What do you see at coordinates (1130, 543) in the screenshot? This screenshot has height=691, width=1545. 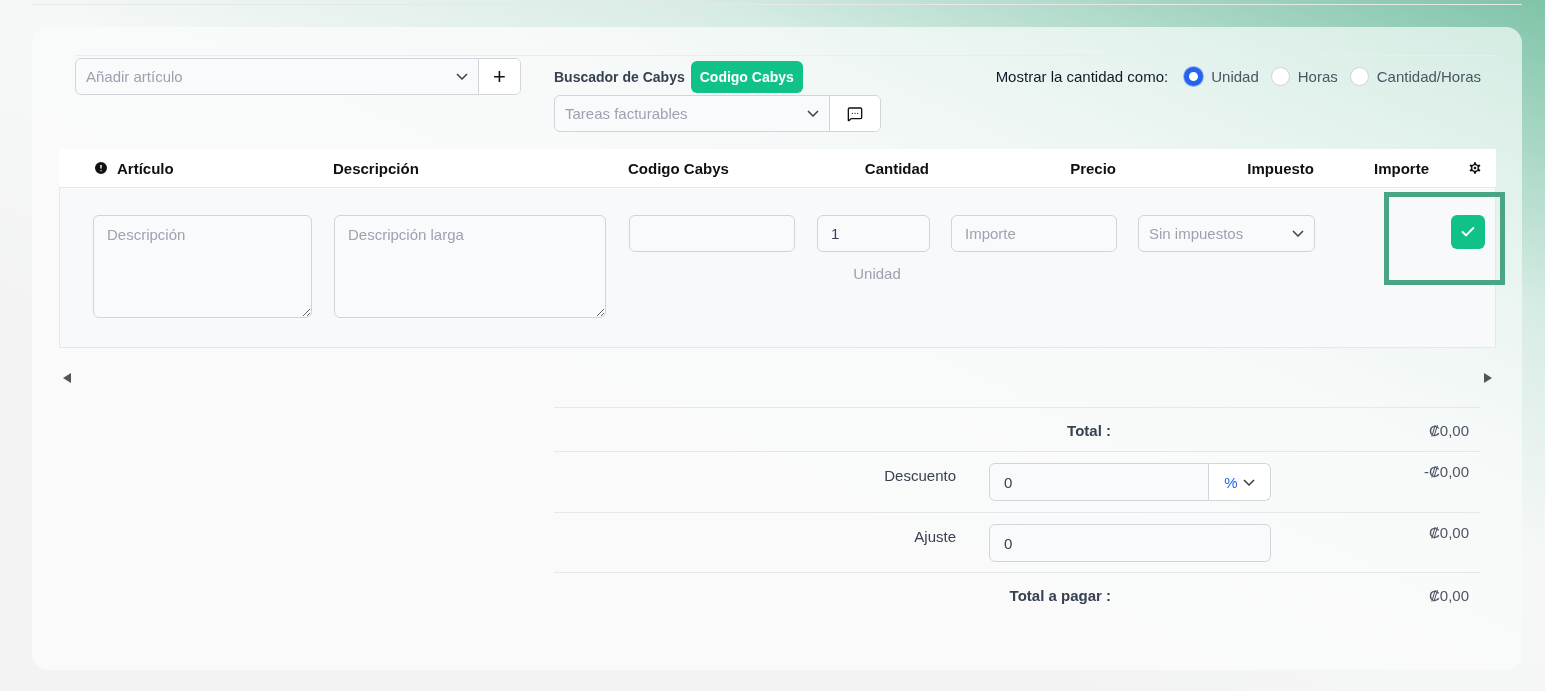 I see `adjustment-field: 0` at bounding box center [1130, 543].